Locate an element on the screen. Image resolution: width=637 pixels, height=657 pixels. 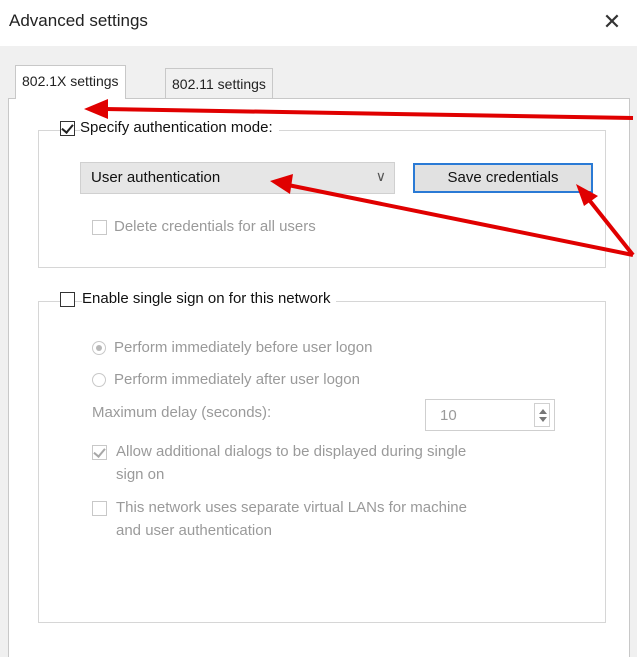
max-delay-spinner: 10 is located at coordinates (490, 415).